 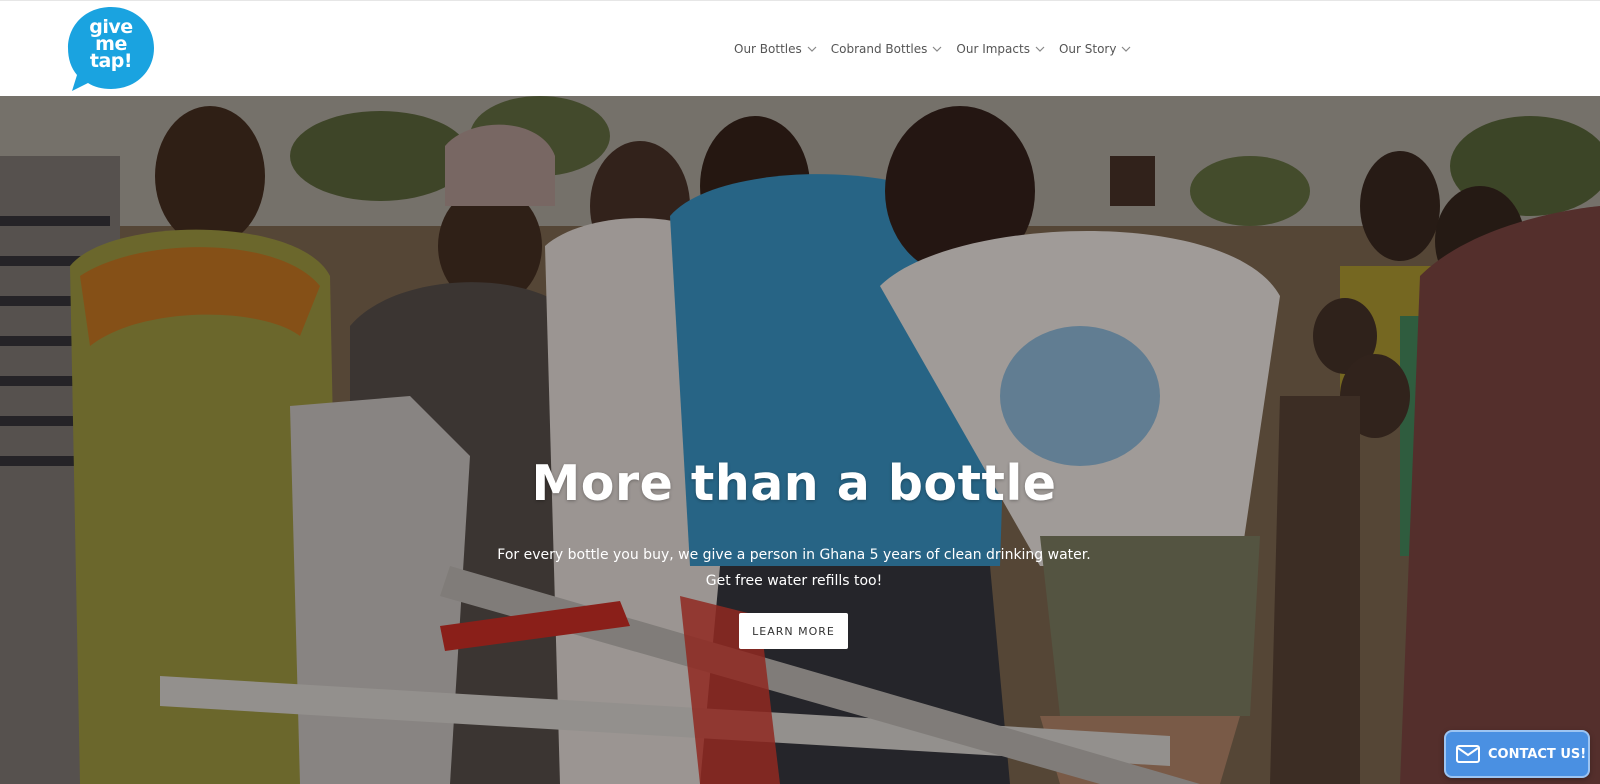 I want to click on brand-logo: give me tap!, so click(x=111, y=49).